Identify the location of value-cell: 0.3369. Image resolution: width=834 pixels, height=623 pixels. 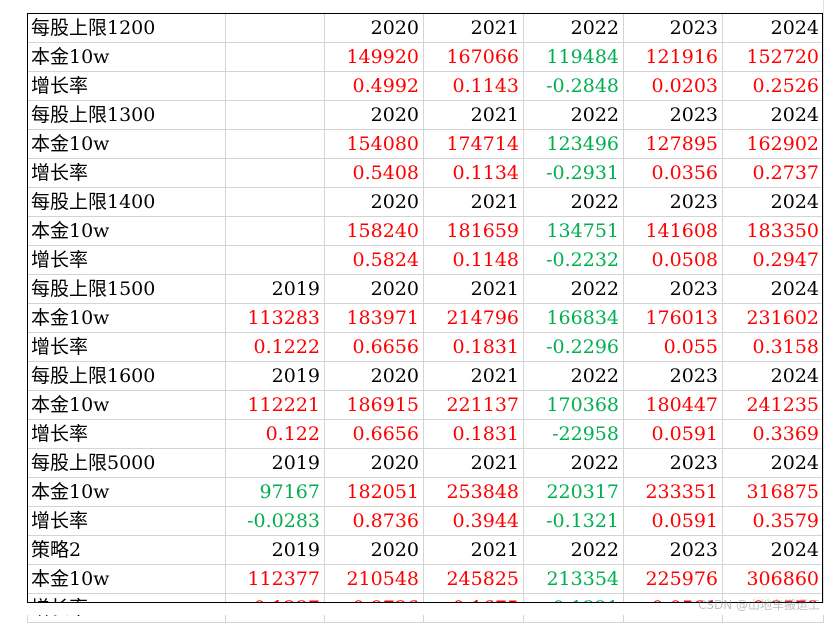
(773, 434).